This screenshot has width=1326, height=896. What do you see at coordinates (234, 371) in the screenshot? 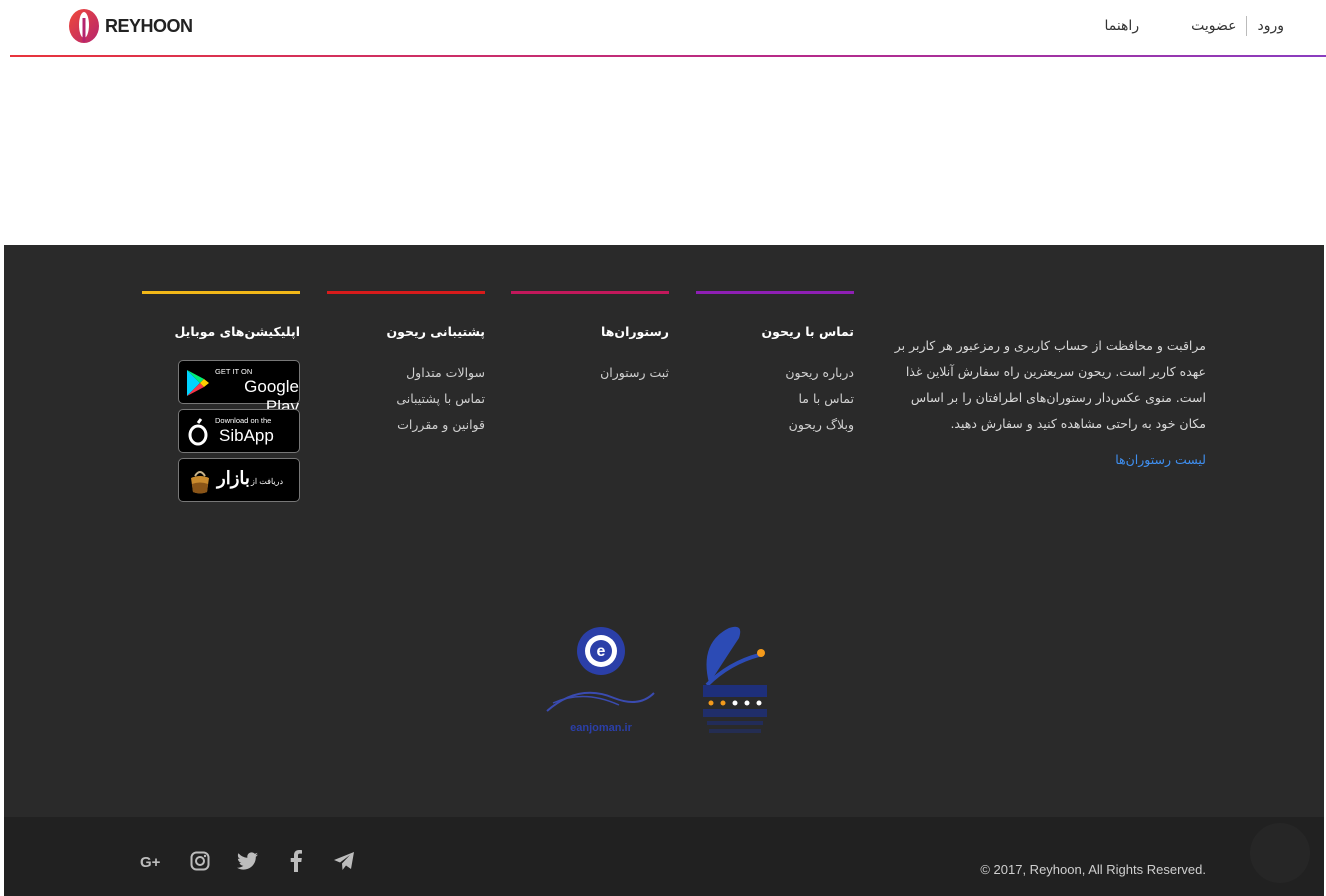
I see `store-small-text: GET IT ON` at bounding box center [234, 371].